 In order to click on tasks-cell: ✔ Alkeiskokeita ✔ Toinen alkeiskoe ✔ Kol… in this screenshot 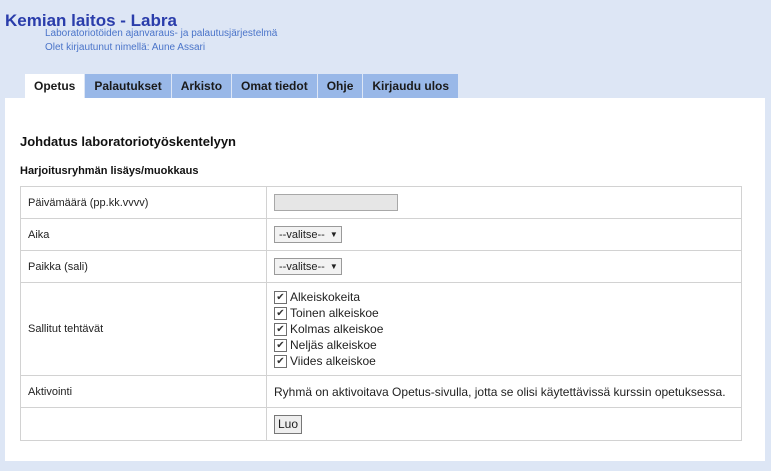, I will do `click(504, 329)`.